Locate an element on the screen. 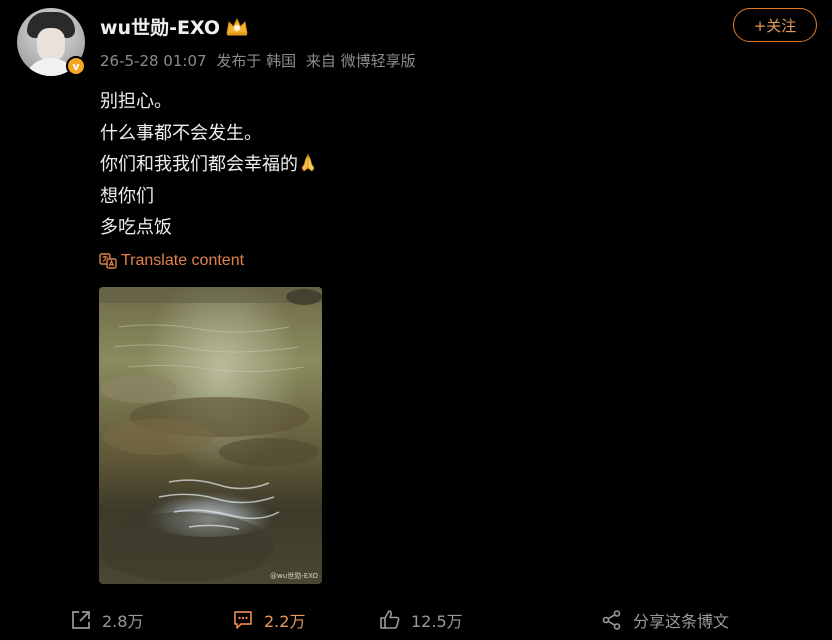  share-icon is located at coordinates (611, 620).